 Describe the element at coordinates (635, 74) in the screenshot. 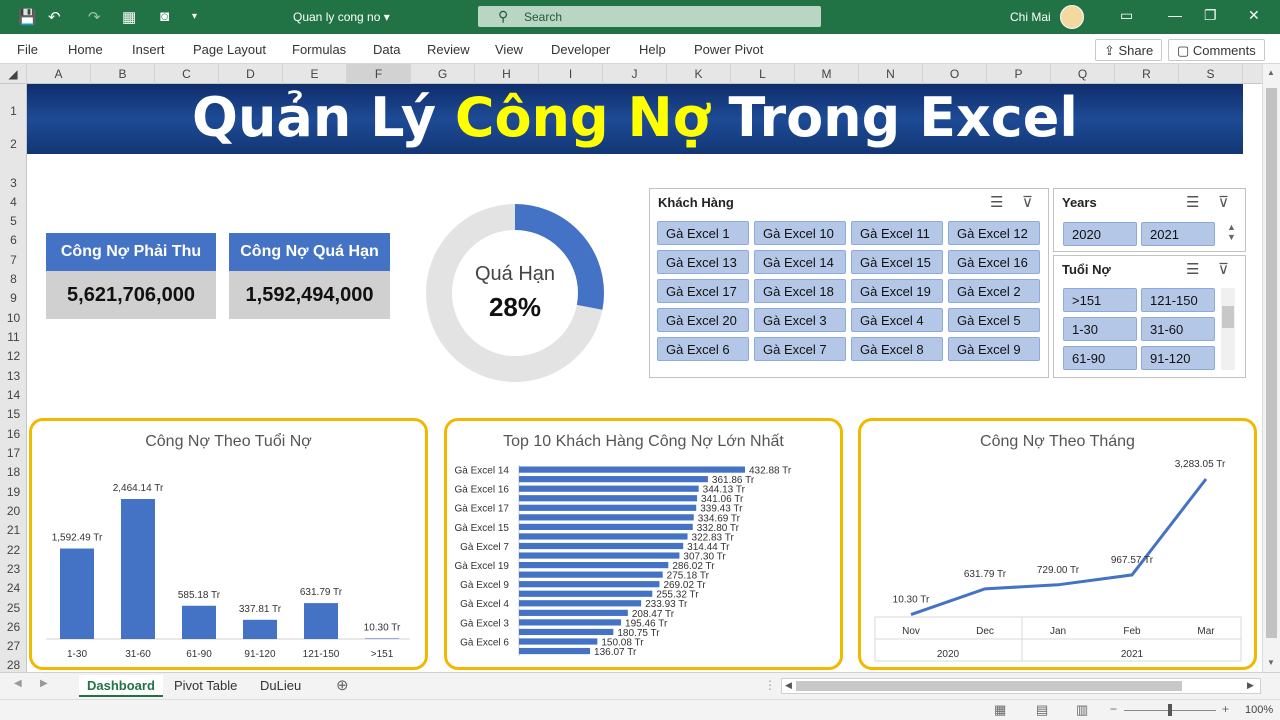

I see `column-header: J` at that location.